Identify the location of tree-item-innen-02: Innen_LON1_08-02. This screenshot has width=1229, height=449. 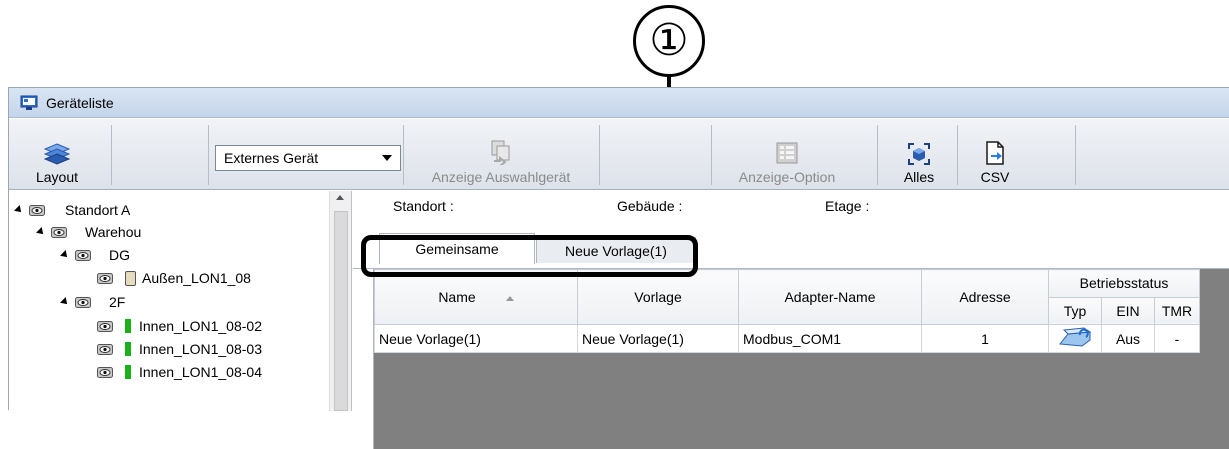
(179, 326).